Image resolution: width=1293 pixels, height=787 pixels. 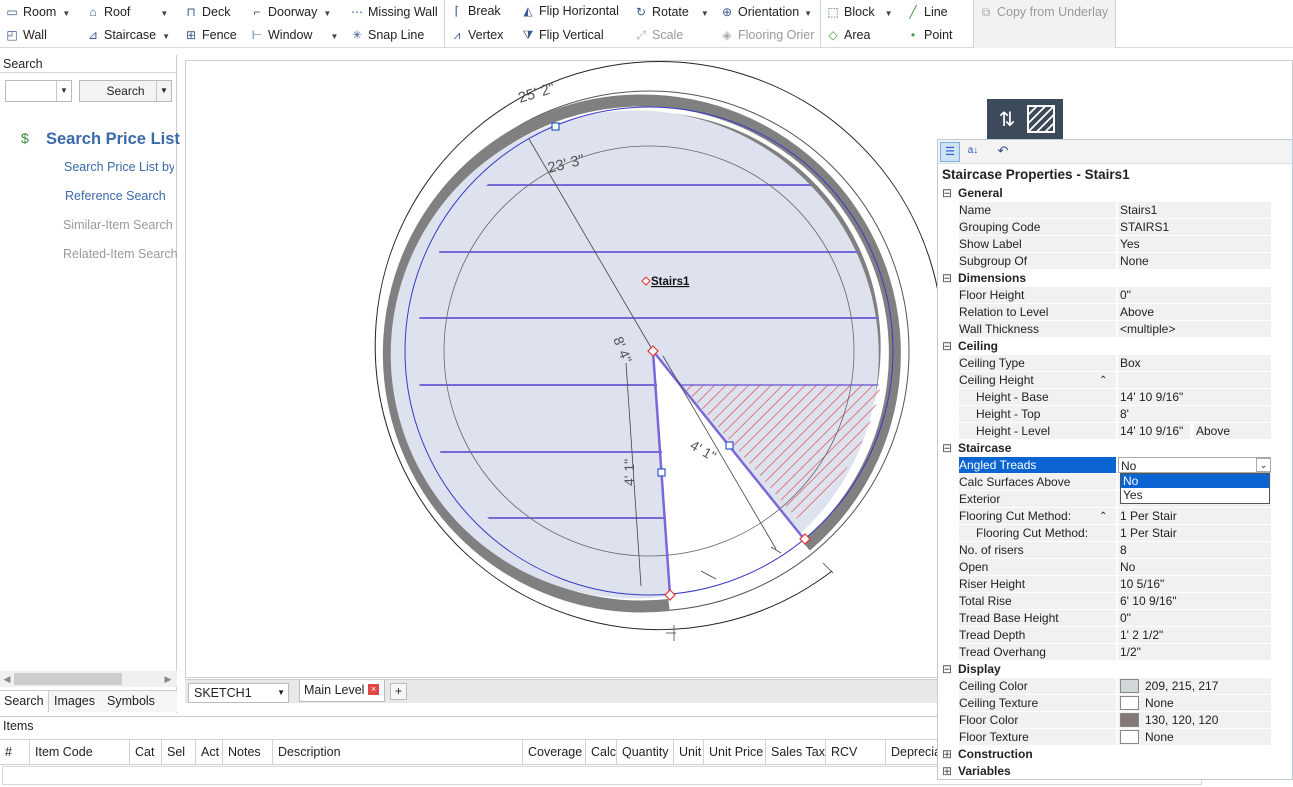 What do you see at coordinates (1108, 516) in the screenshot?
I see `prop-row-flooring-cut-method: Flooring Cut Method: ⌃ 1 Per Stair` at bounding box center [1108, 516].